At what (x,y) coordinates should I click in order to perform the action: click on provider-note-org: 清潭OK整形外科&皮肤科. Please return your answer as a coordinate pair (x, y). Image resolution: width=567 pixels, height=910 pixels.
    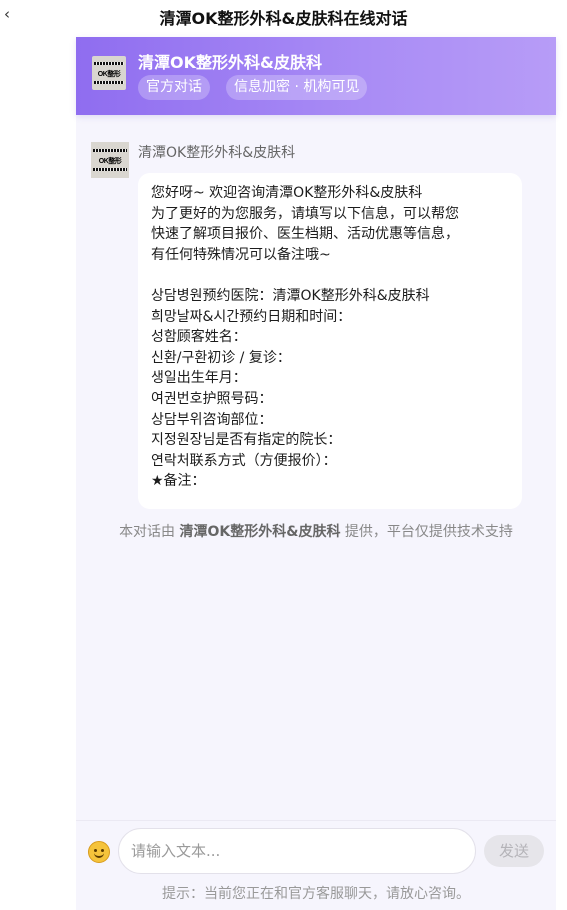
    Looking at the image, I should click on (260, 532).